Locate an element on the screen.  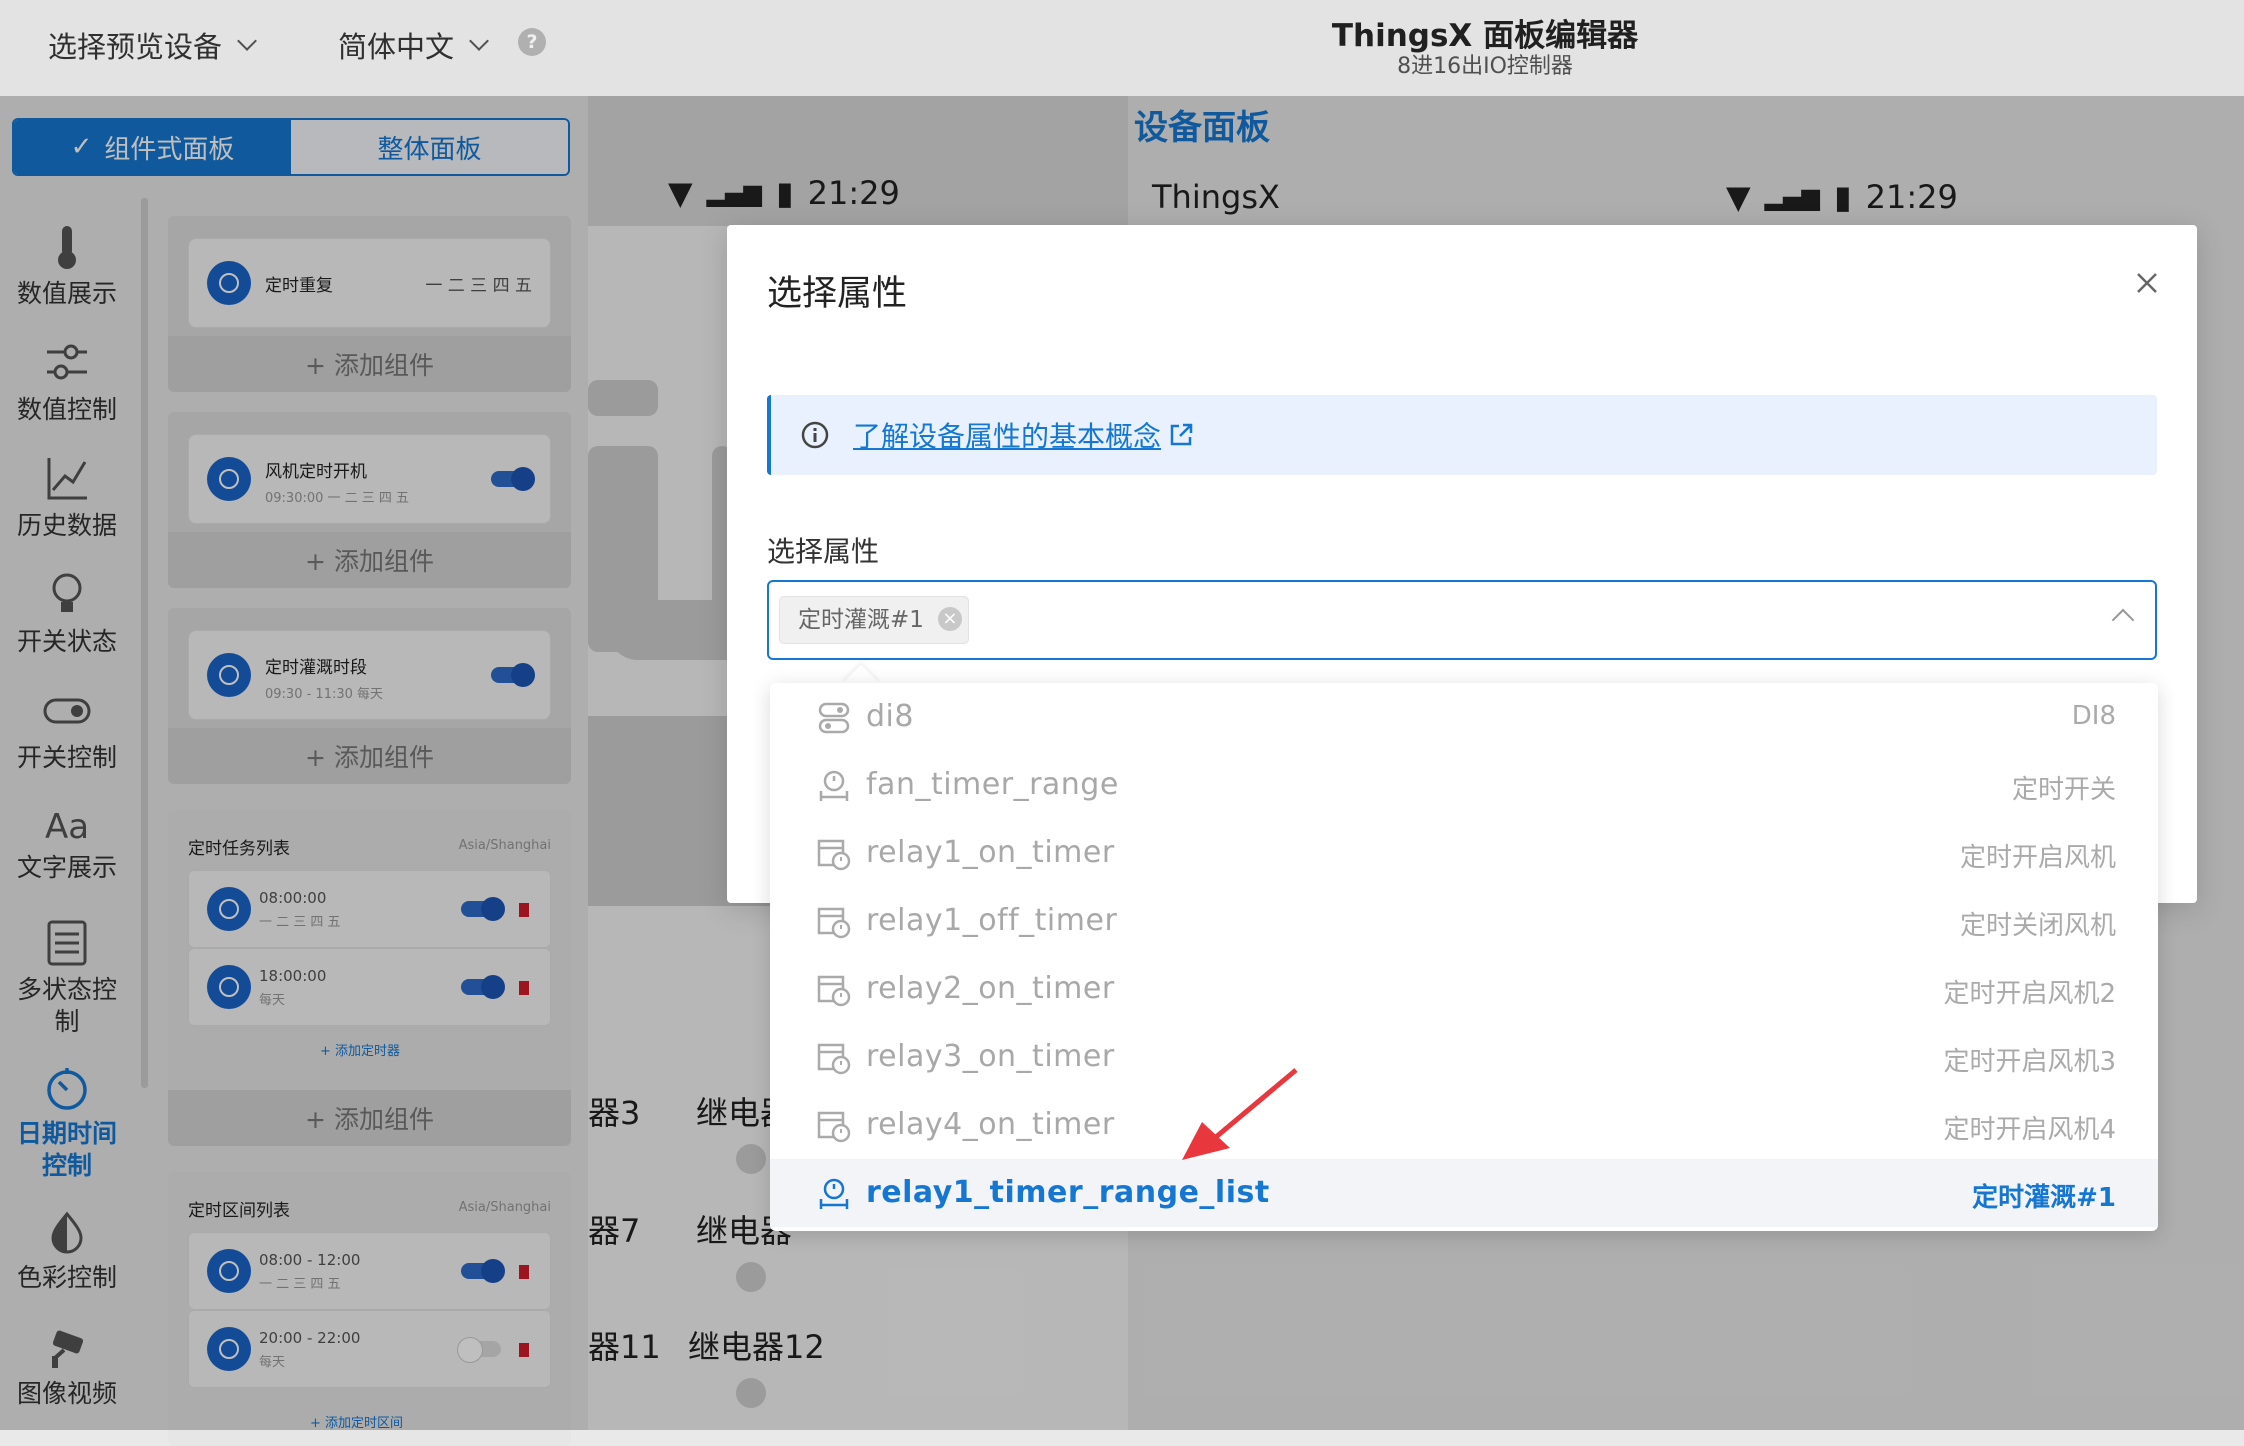
option-desc: 定时关闭风机 is located at coordinates (2037, 926).